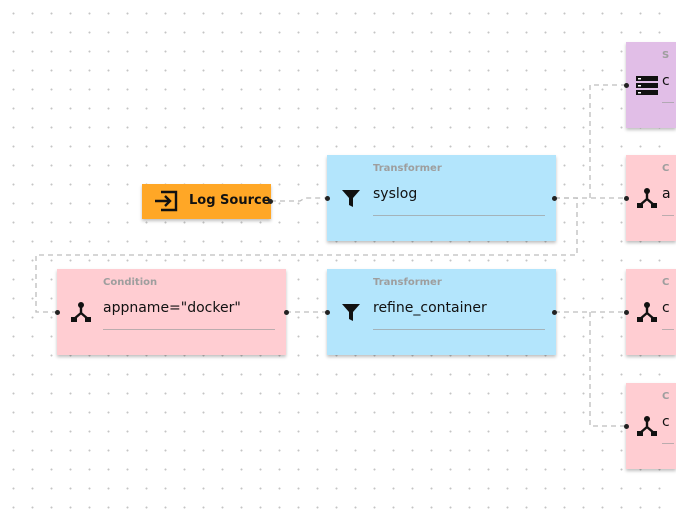 This screenshot has height=514, width=676. Describe the element at coordinates (666, 194) in the screenshot. I see `node-value: a` at that location.